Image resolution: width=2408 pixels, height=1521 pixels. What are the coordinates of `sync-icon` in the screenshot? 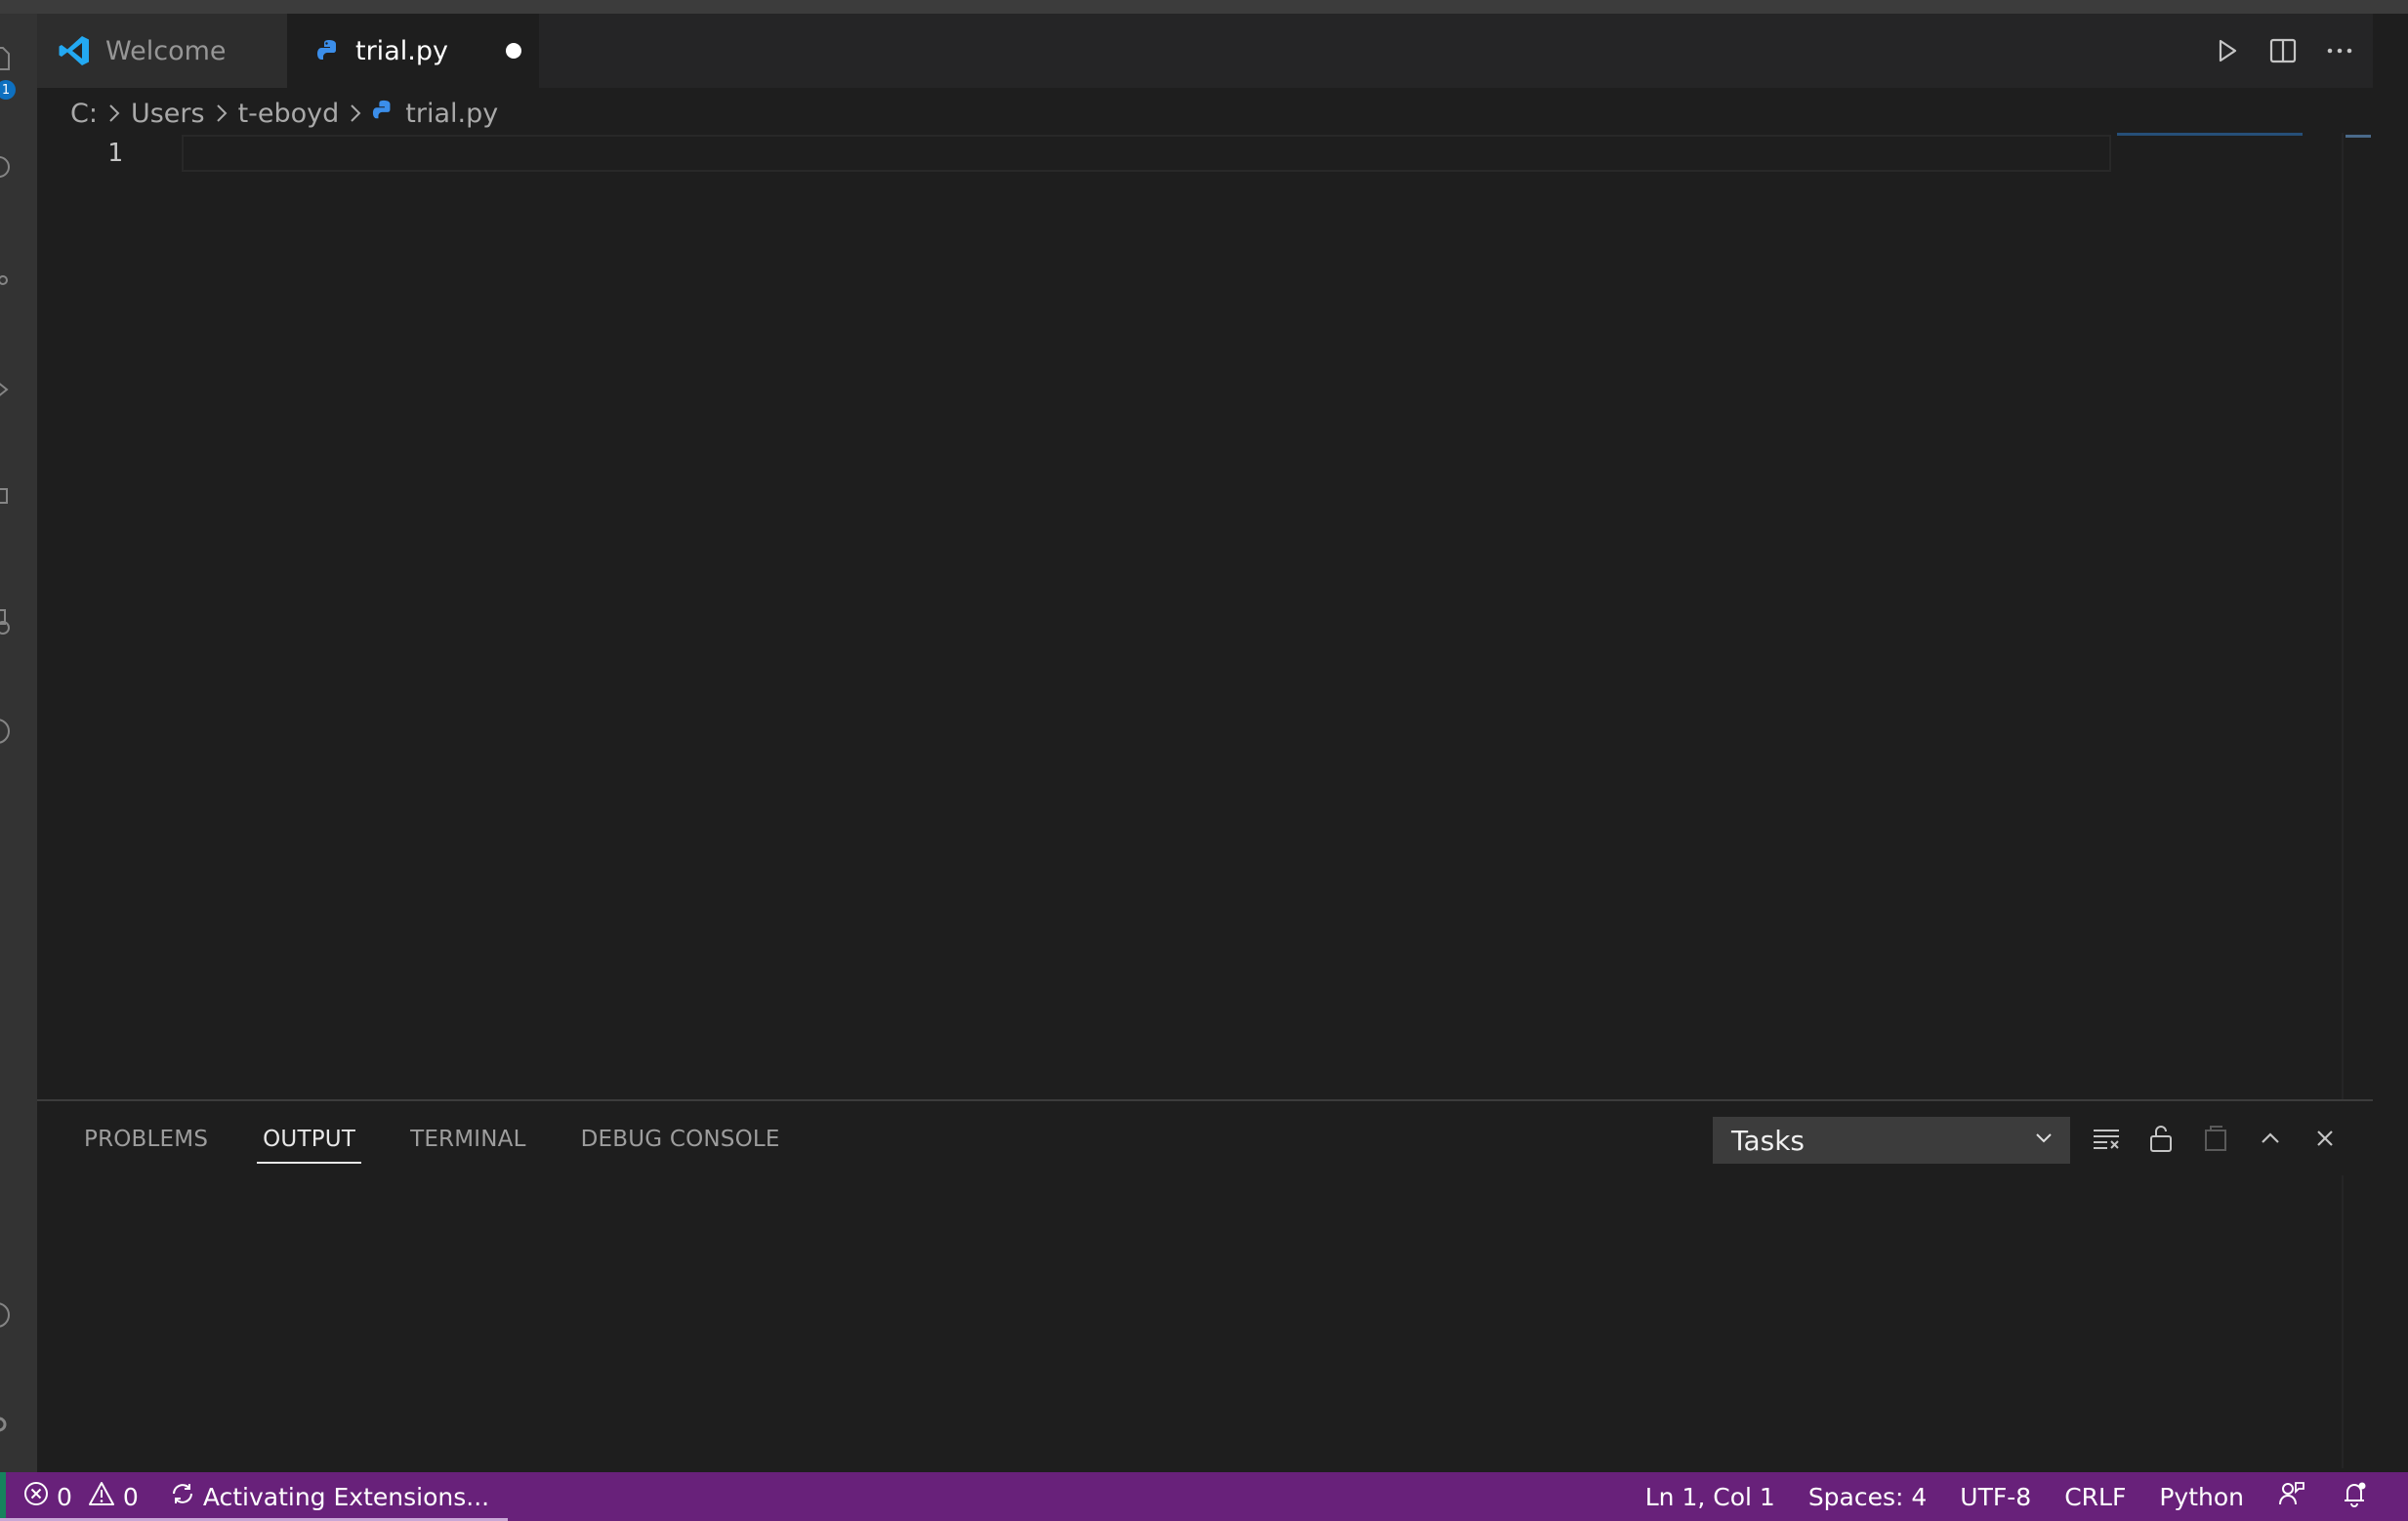 It's located at (183, 1496).